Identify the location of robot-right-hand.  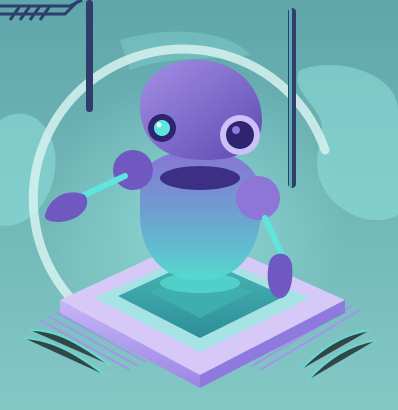
(280, 276).